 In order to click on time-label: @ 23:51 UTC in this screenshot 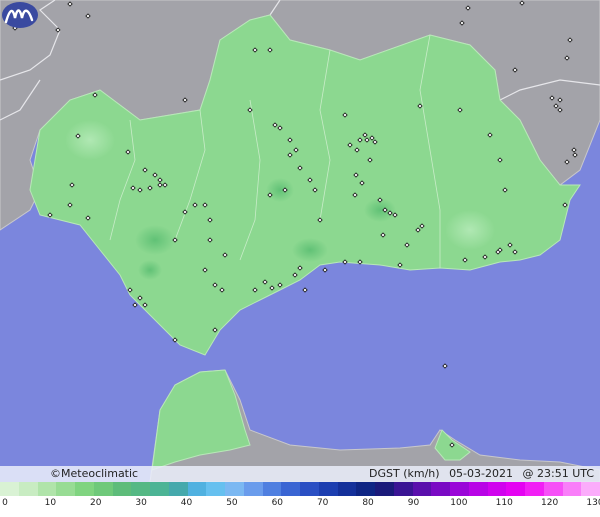, I will do `click(558, 473)`.